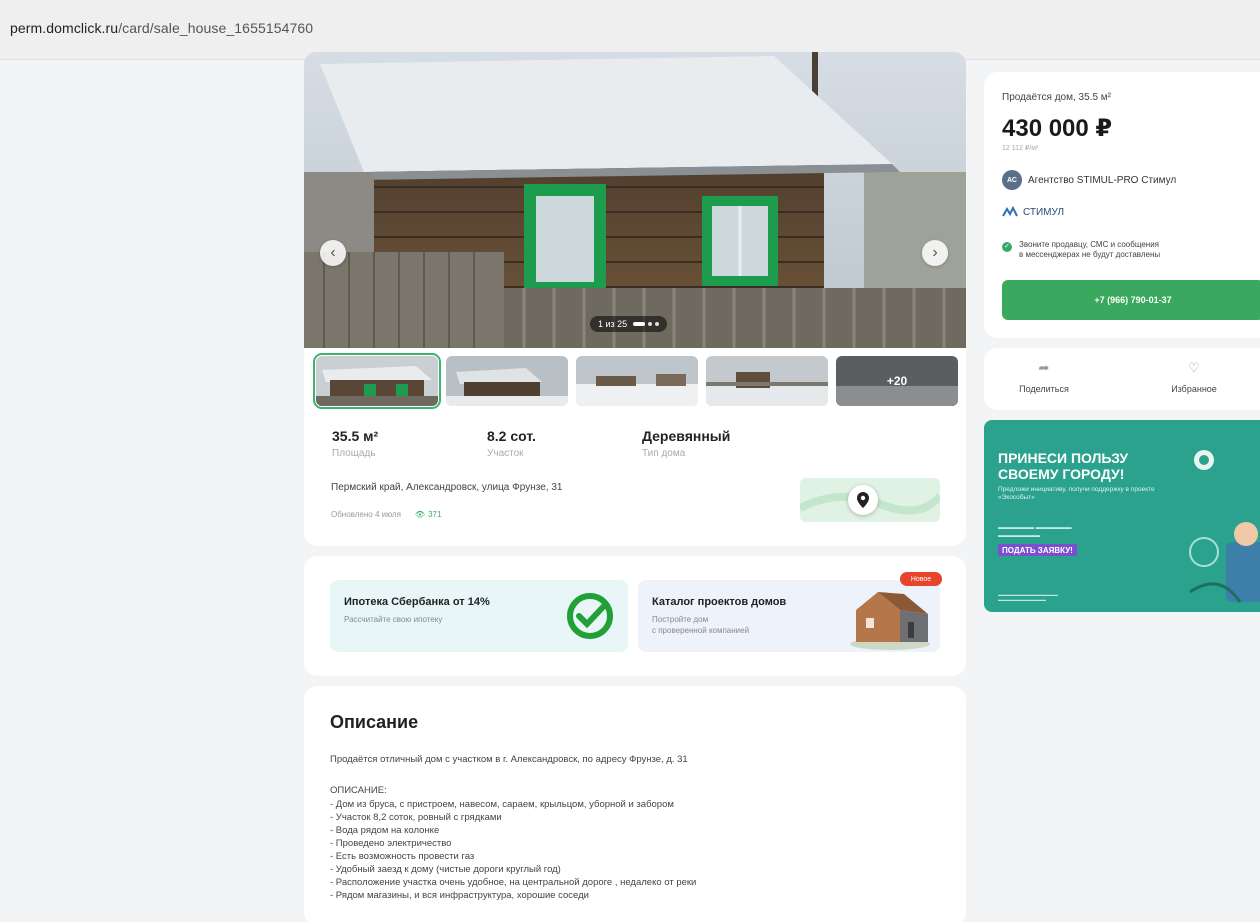  What do you see at coordinates (680, 619) in the screenshot?
I see `catalog-subtitle-line-1: Постройте дом` at bounding box center [680, 619].